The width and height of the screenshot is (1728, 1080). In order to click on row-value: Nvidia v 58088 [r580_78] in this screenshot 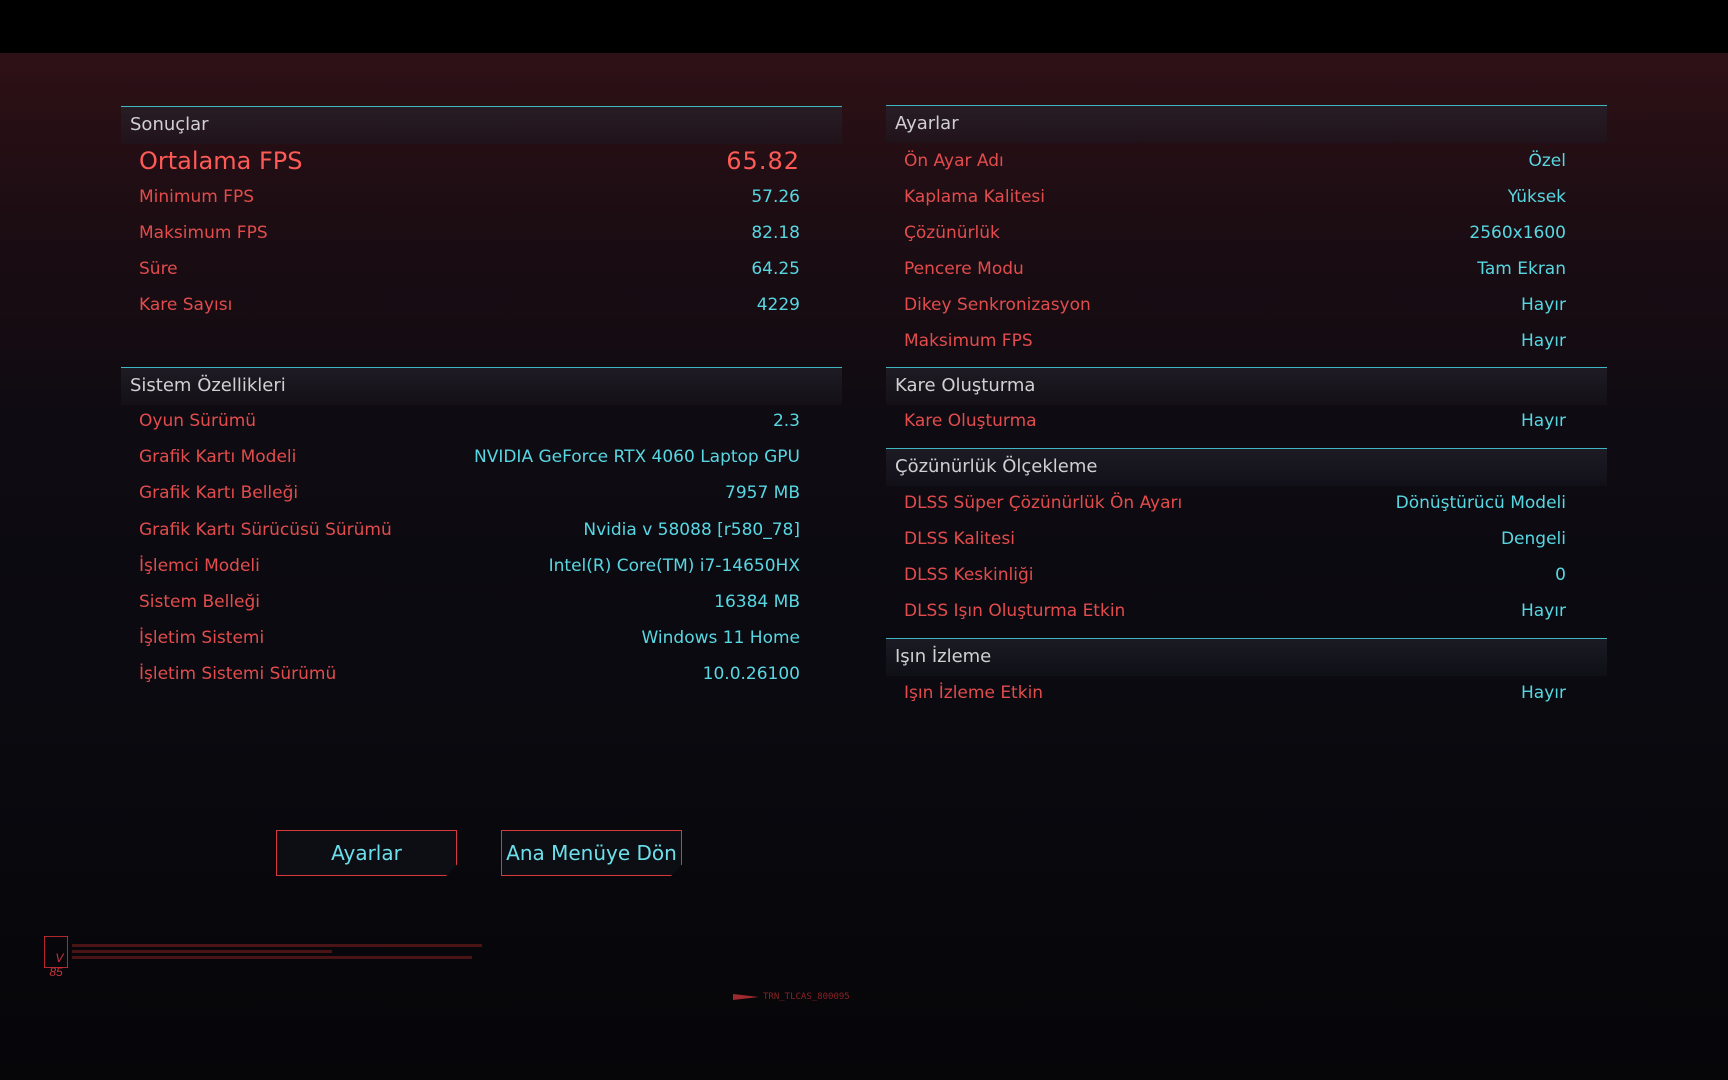, I will do `click(691, 530)`.